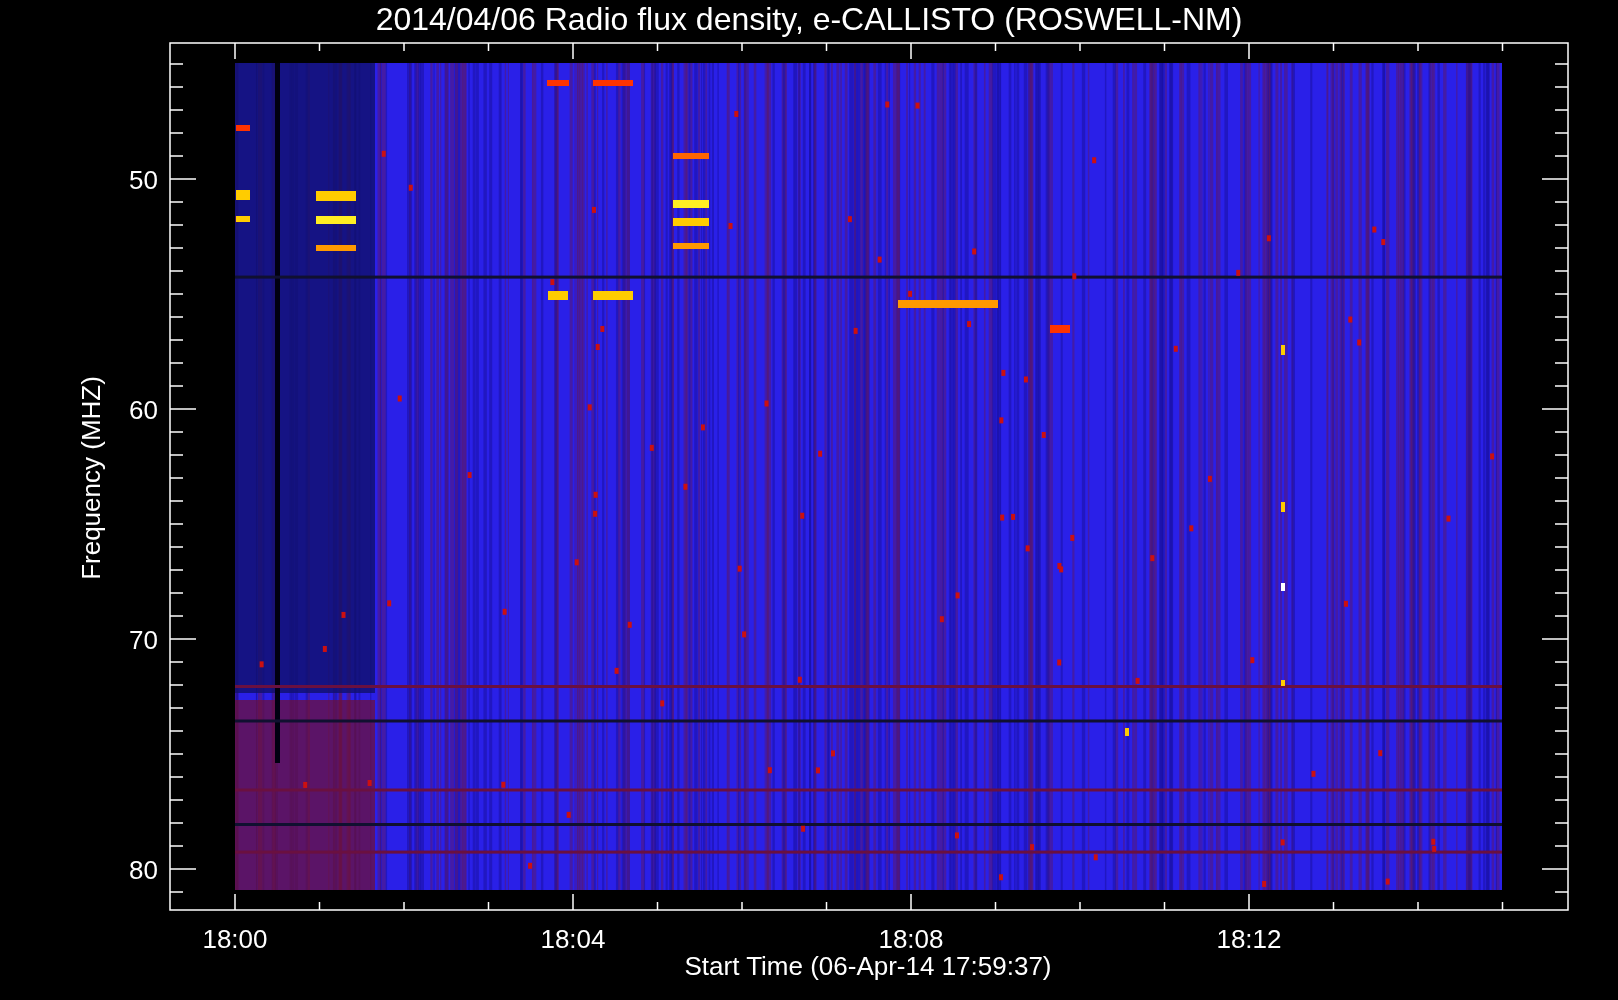  Describe the element at coordinates (809, 19) in the screenshot. I see `chart-title: 2014/04/06 Radio flux density, e-CALLISTO (ROSWELL-NM)` at that location.